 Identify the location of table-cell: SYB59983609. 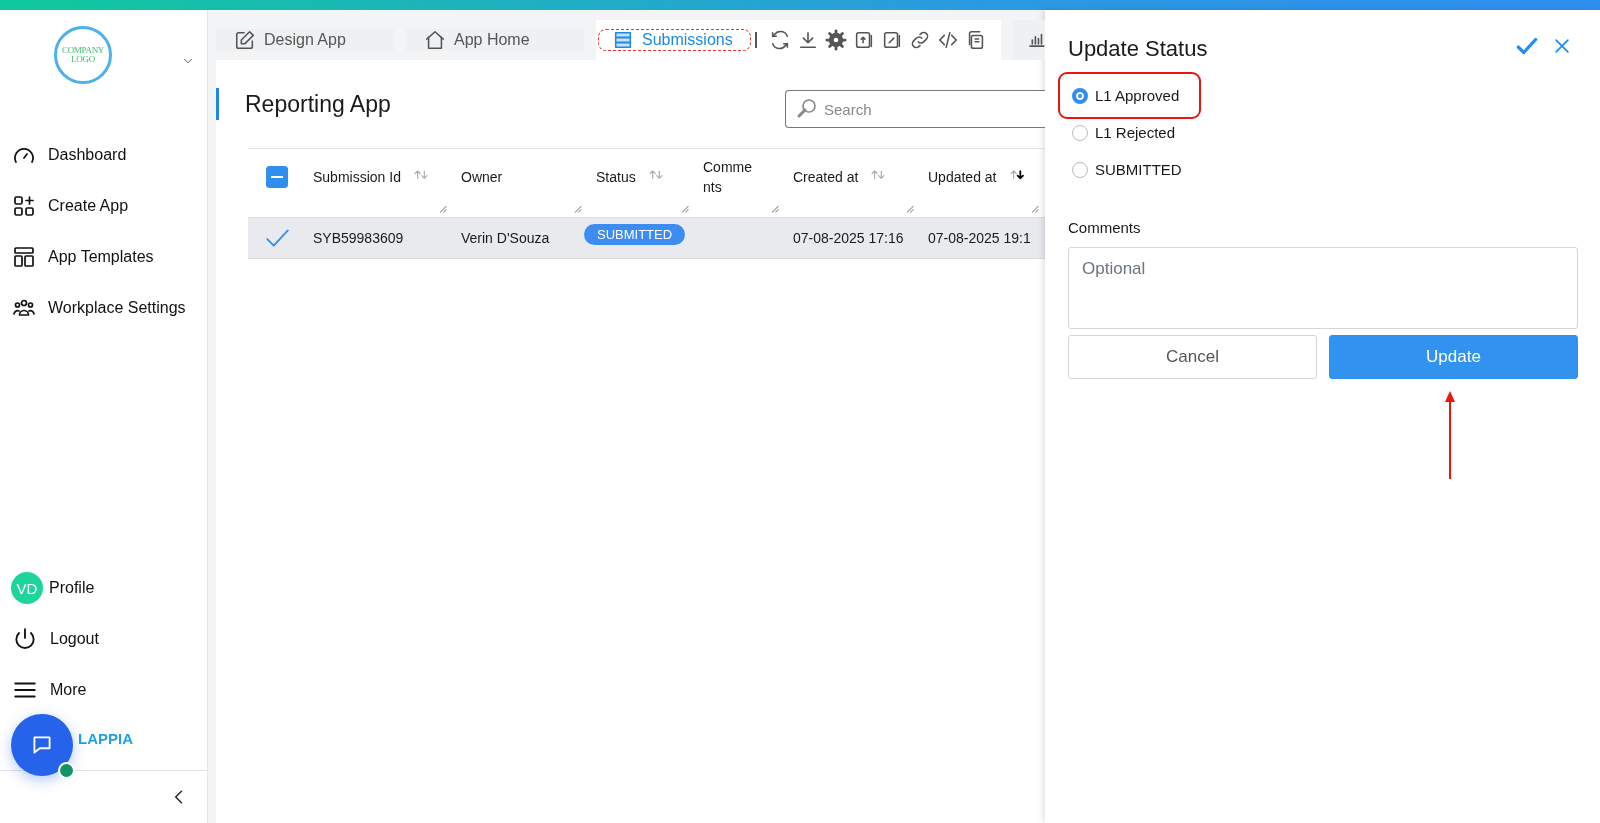
(358, 238).